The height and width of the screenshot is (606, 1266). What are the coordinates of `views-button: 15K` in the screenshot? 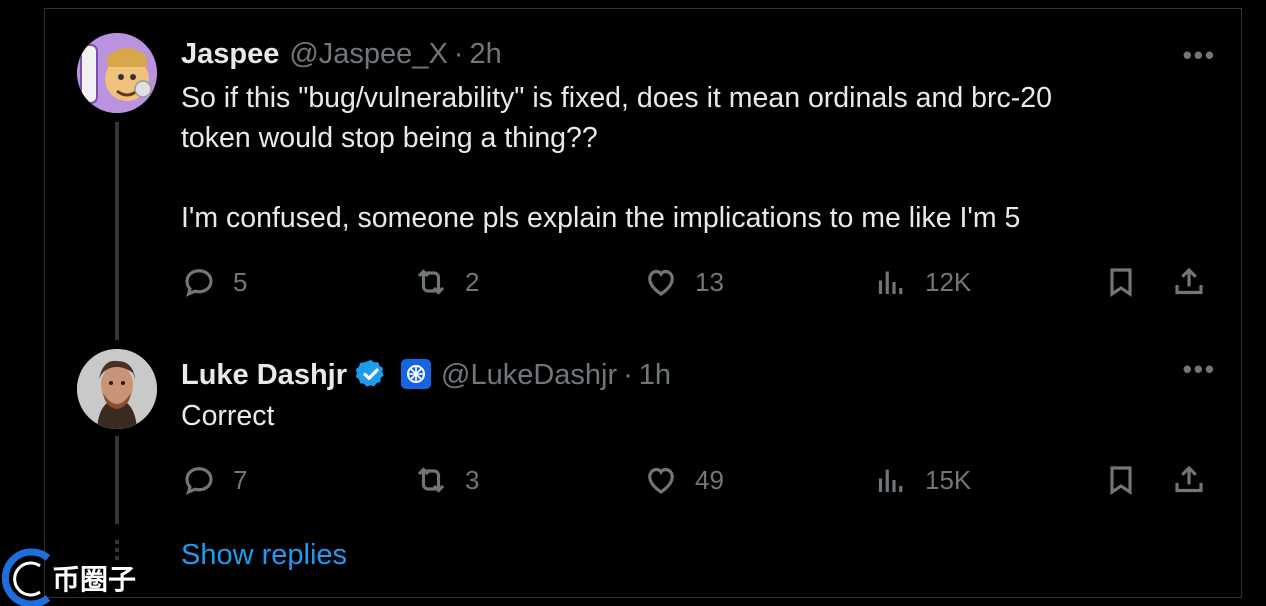 It's located at (922, 480).